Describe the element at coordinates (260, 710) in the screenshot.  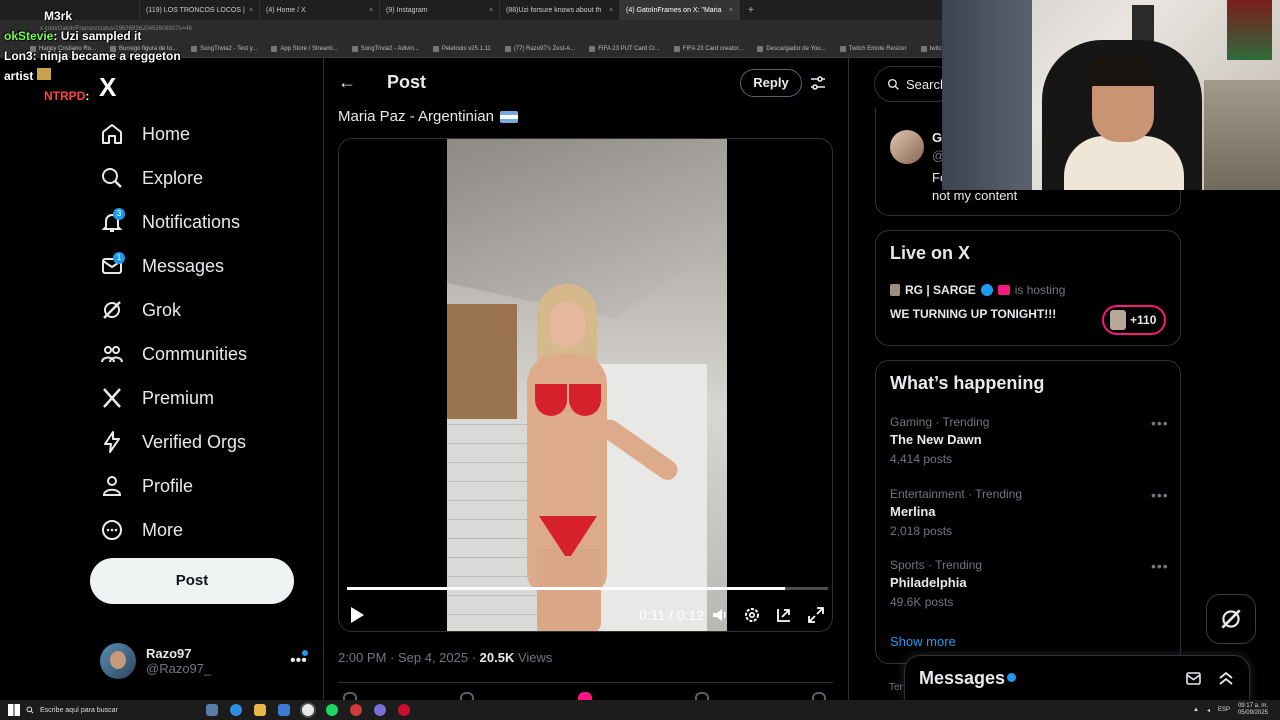
I see `file-explorer-icon` at that location.